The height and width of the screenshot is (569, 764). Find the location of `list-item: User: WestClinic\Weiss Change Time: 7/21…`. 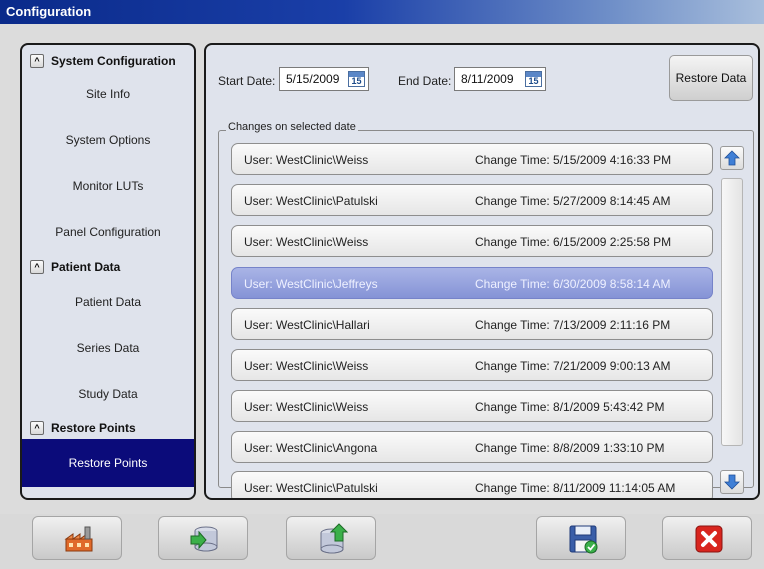

list-item: User: WestClinic\Weiss Change Time: 7/21… is located at coordinates (472, 365).